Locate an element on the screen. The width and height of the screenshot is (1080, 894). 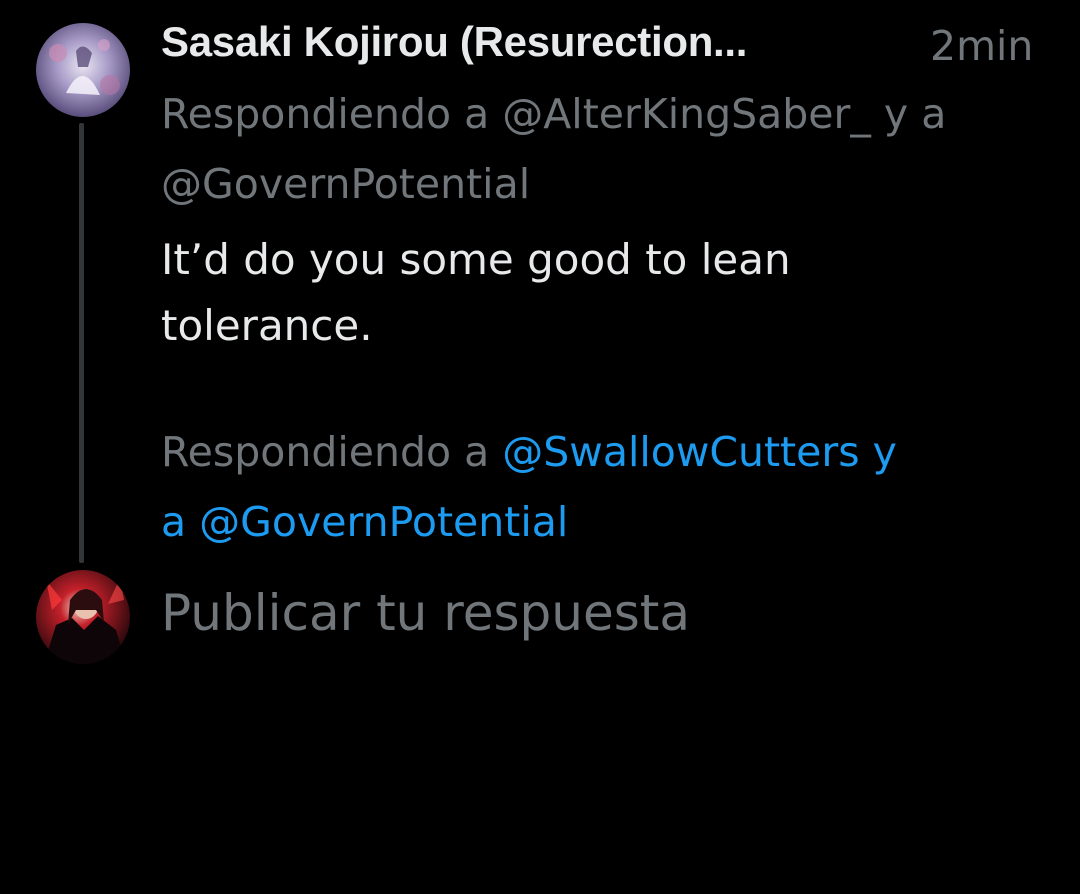
current-user-avatar-image is located at coordinates (83, 617).